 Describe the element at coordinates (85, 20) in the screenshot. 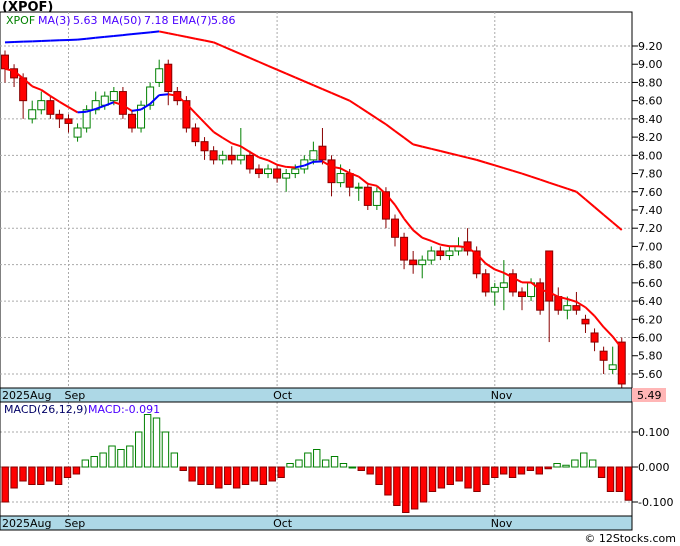

I see `legend-ma3-value: 5.63` at that location.